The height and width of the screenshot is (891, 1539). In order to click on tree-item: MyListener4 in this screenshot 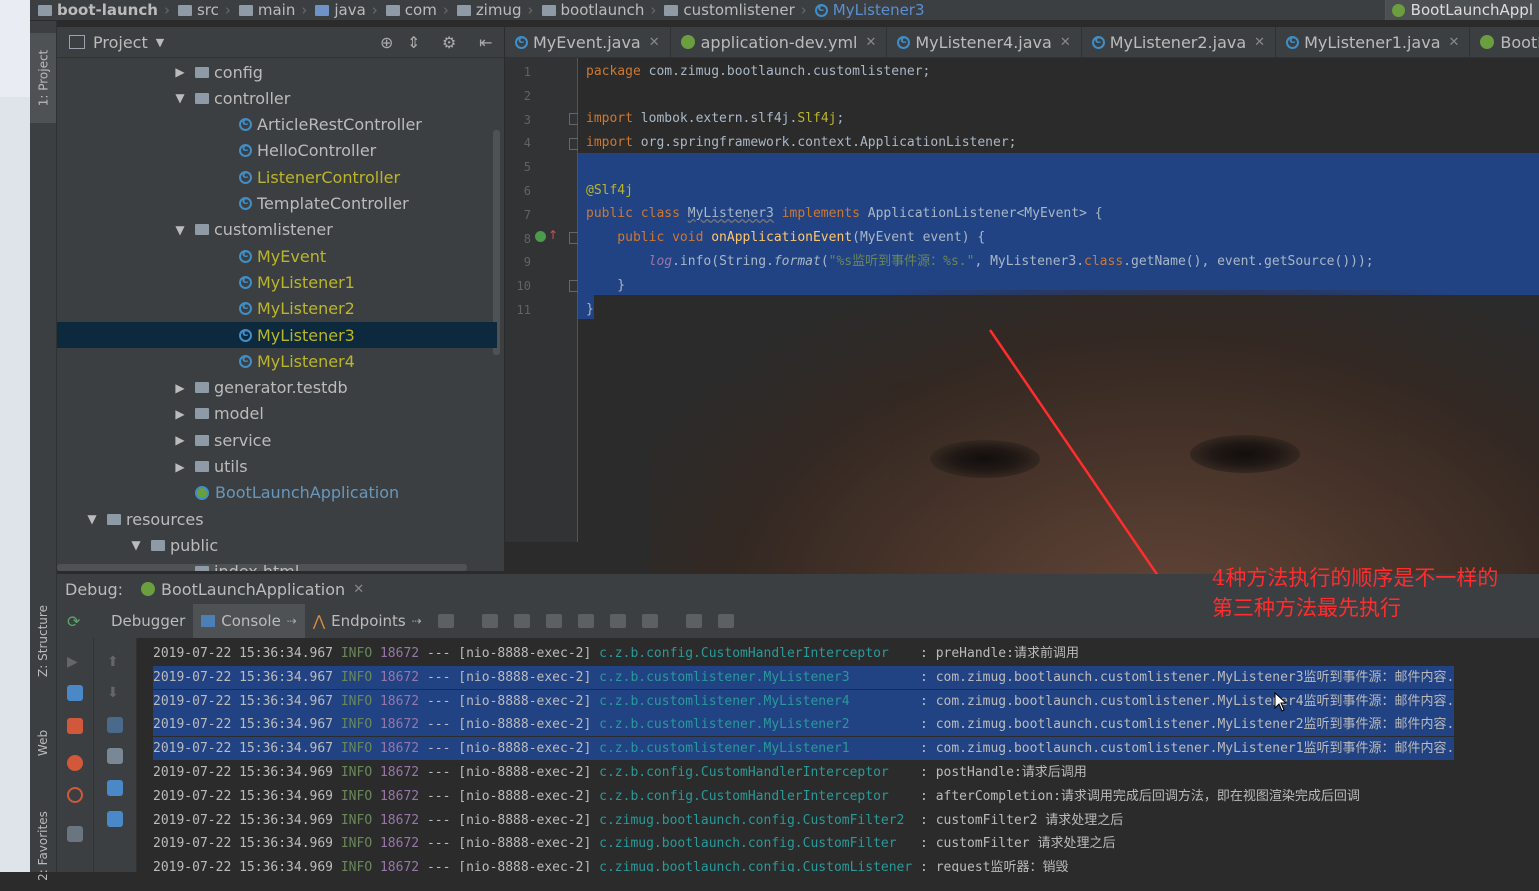, I will do `click(277, 361)`.